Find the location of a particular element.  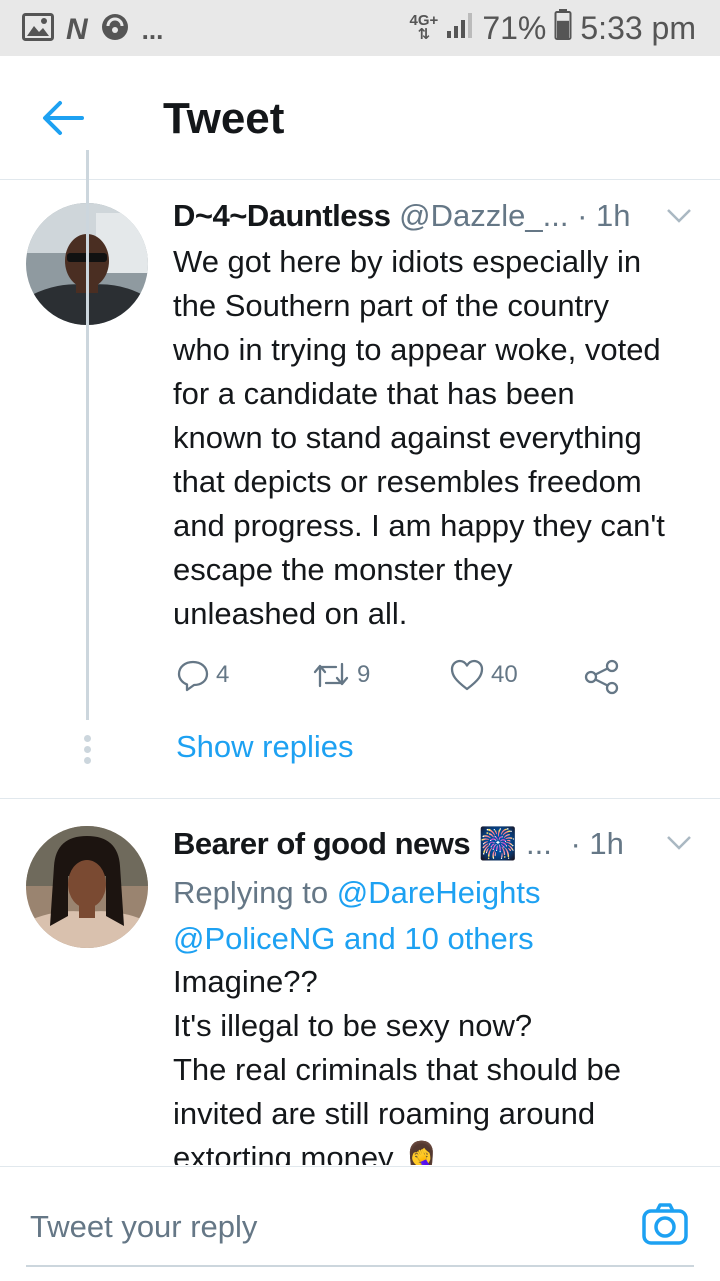

like-count: 40 is located at coordinates (504, 674).